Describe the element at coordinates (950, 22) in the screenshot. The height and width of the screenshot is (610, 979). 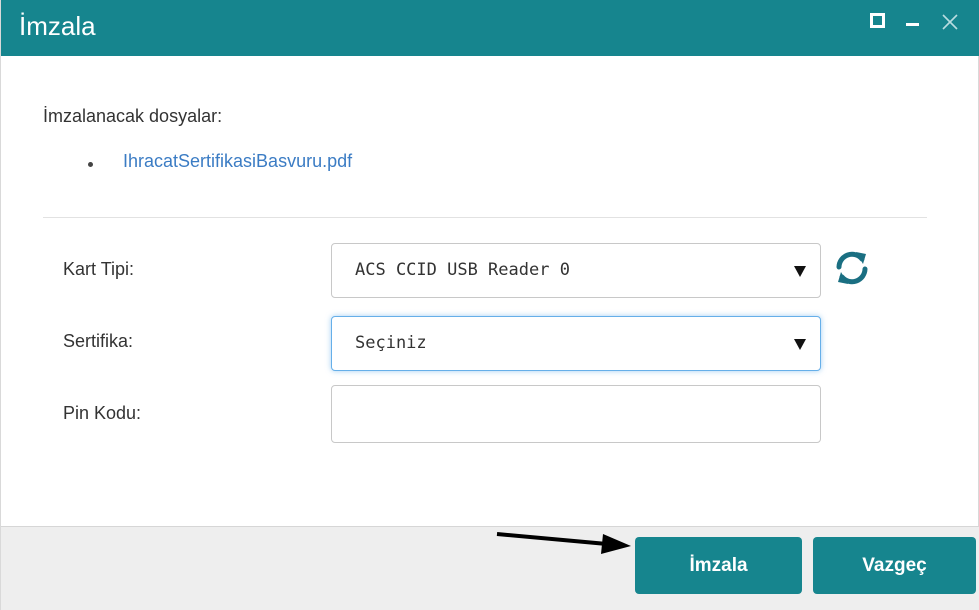
I see `close-icon` at that location.